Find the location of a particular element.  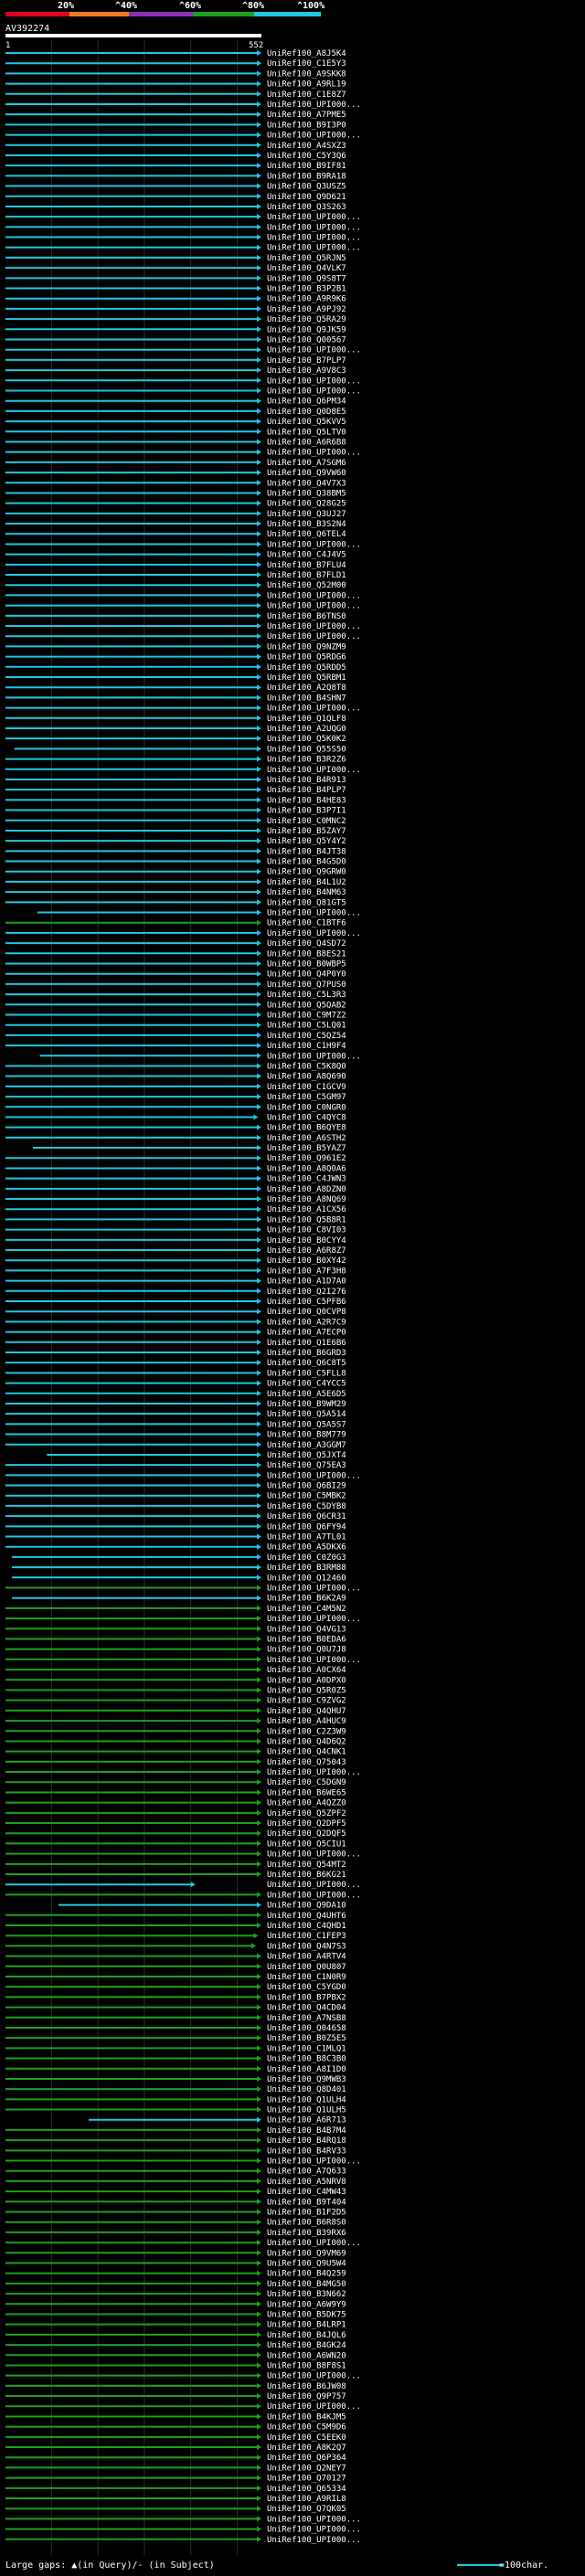

hit-label: UniRef100_A7F3H8 is located at coordinates (307, 1271).